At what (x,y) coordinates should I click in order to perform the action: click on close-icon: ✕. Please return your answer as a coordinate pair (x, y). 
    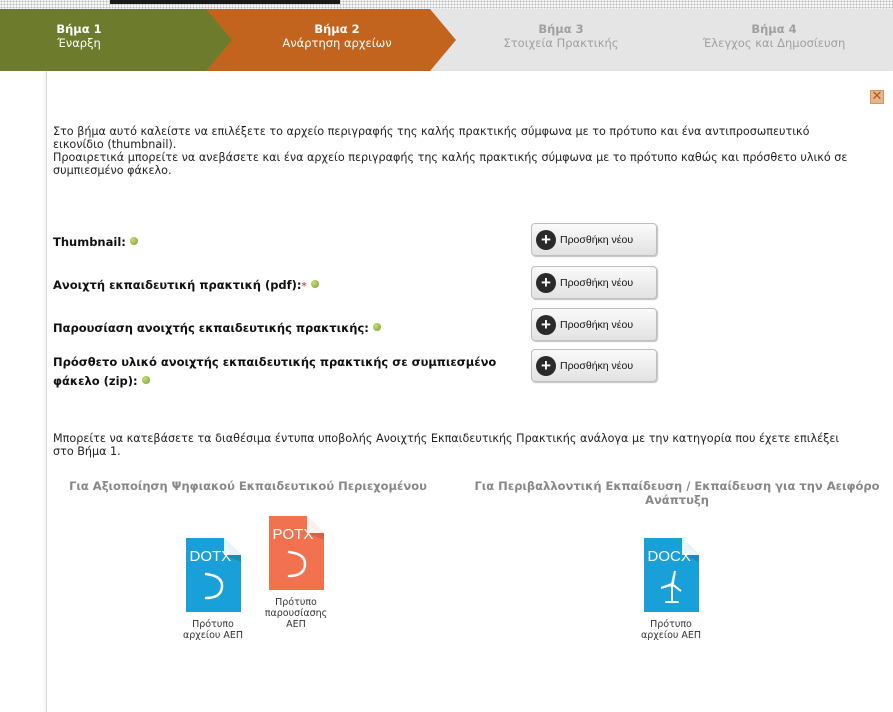
    Looking at the image, I should click on (877, 97).